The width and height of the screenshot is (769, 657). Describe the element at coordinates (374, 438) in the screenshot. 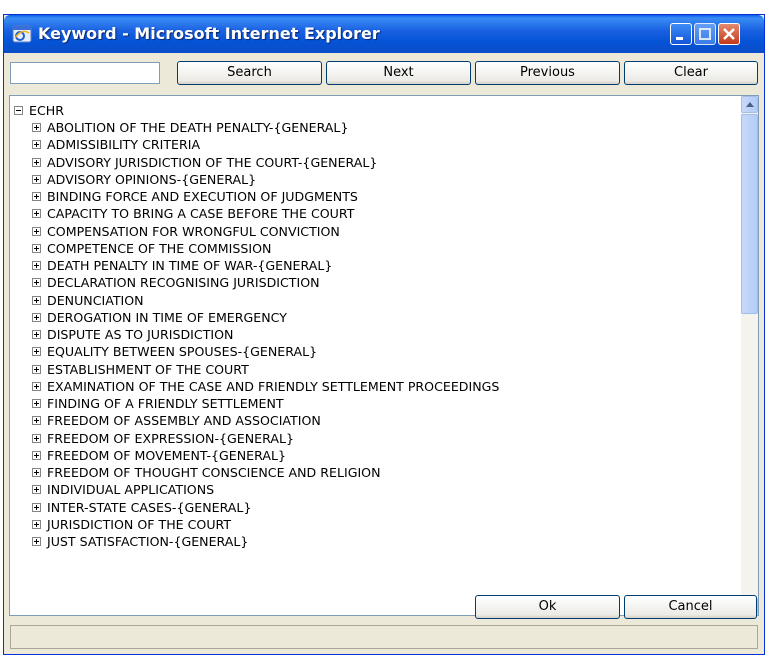

I see `tree-item: FREEDOM OF EXPRESSION-{GENERAL}` at that location.